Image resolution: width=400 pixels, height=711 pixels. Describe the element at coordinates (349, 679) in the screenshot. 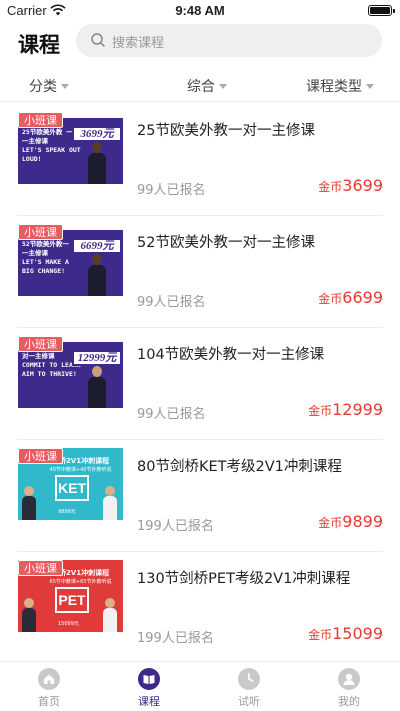

I see `profile-icon` at that location.